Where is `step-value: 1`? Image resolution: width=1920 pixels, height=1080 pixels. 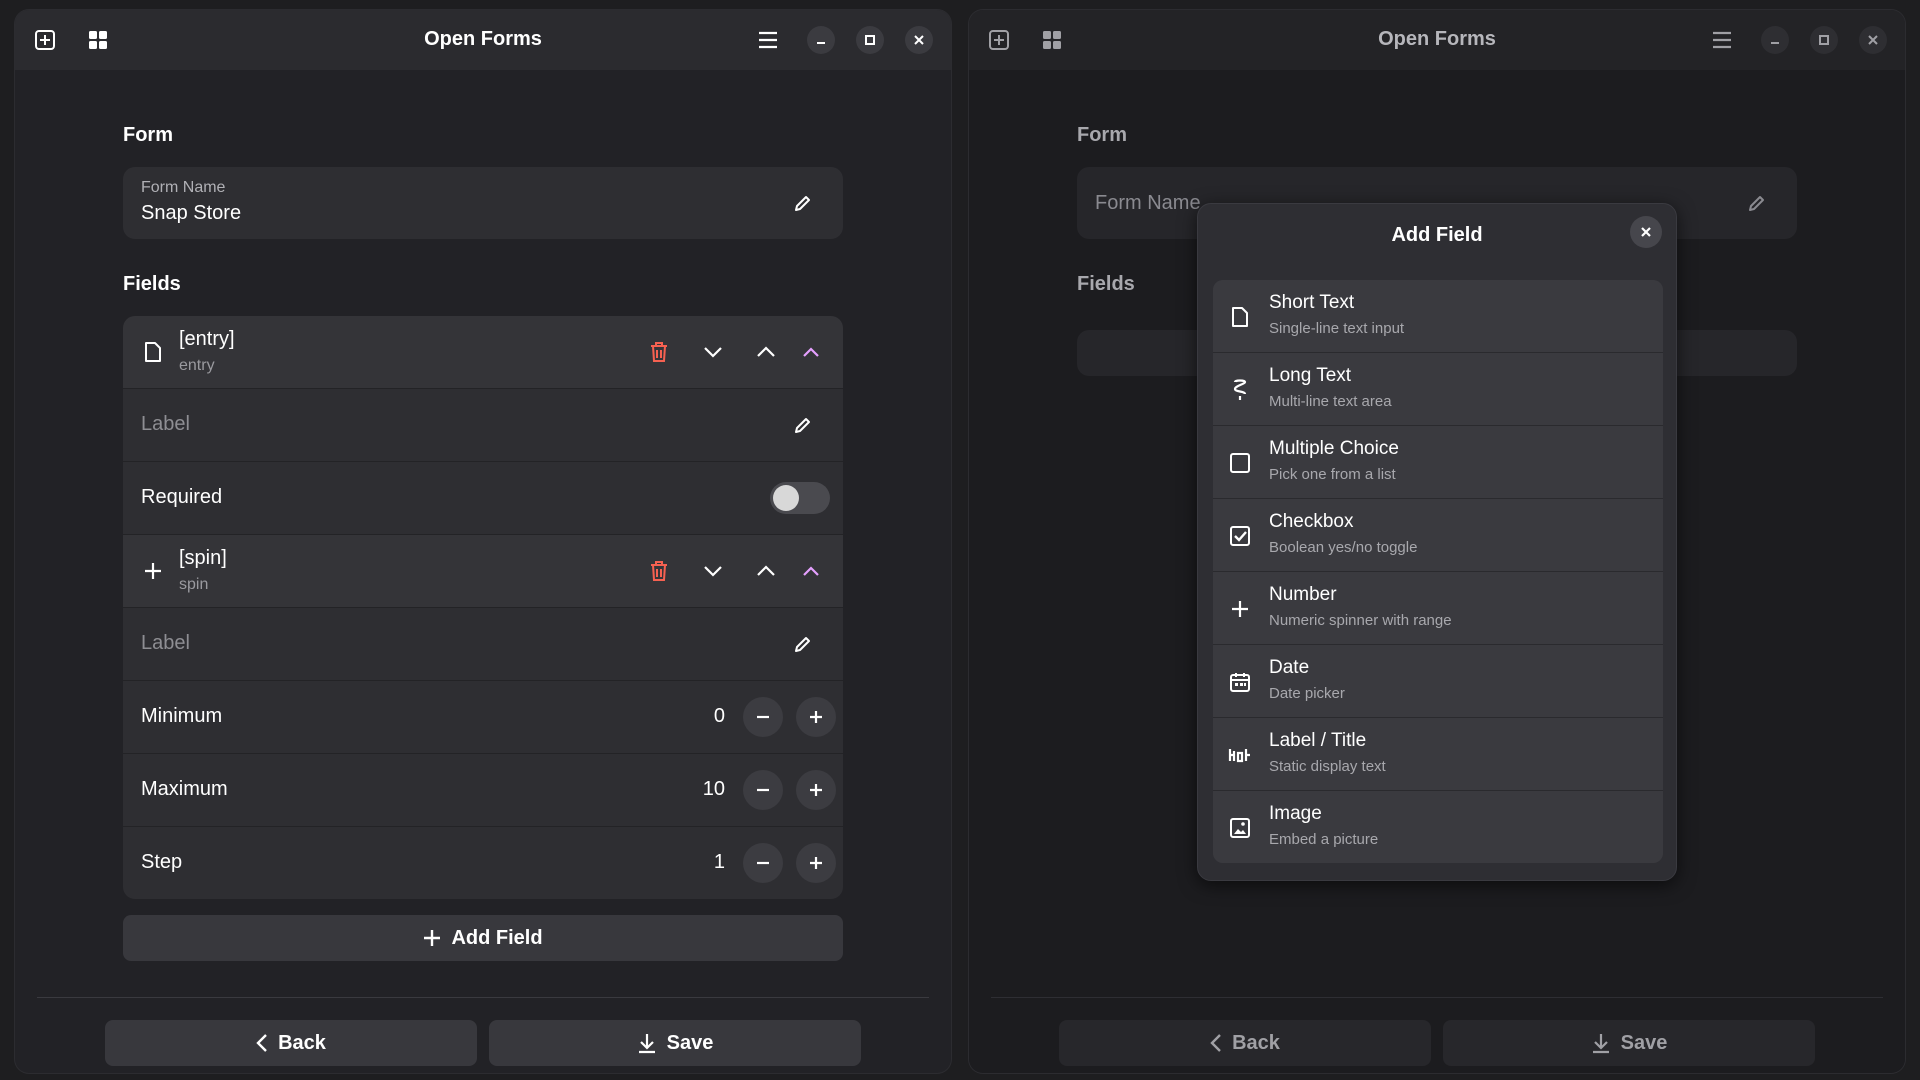
step-value: 1 is located at coordinates (705, 862).